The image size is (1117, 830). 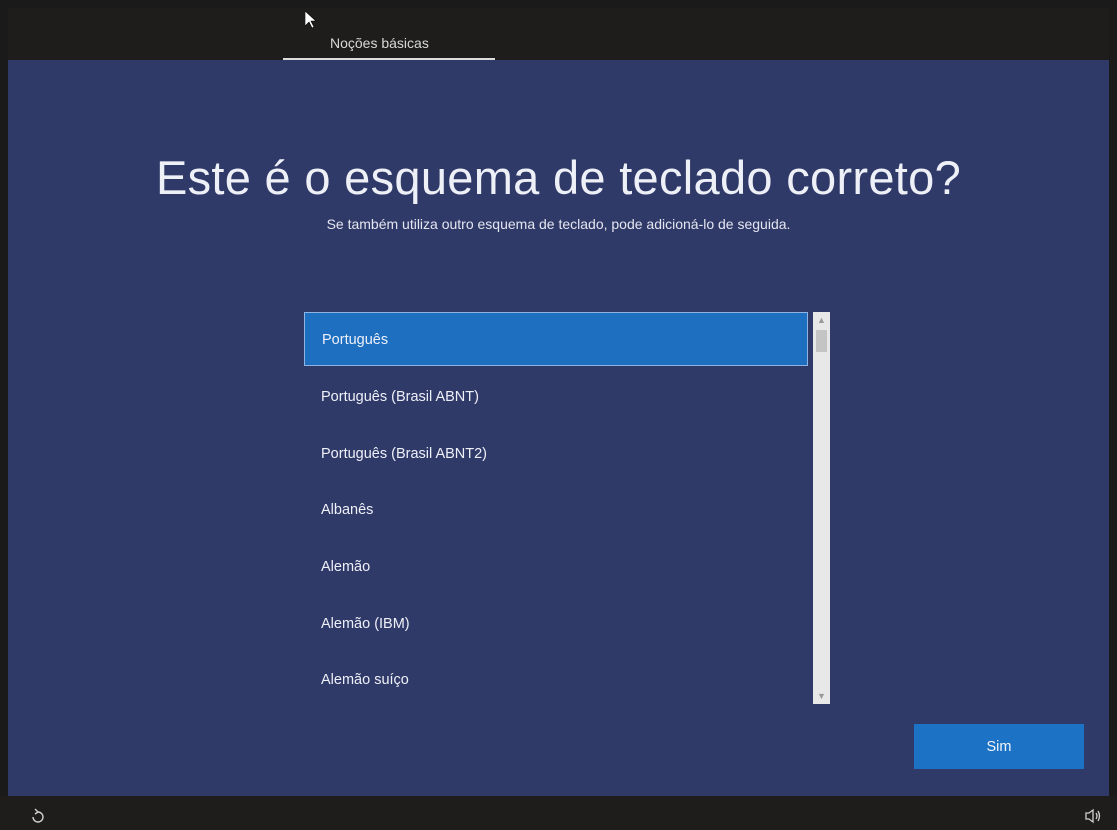 I want to click on list-item-alemao: Alemão, so click(x=556, y=567).